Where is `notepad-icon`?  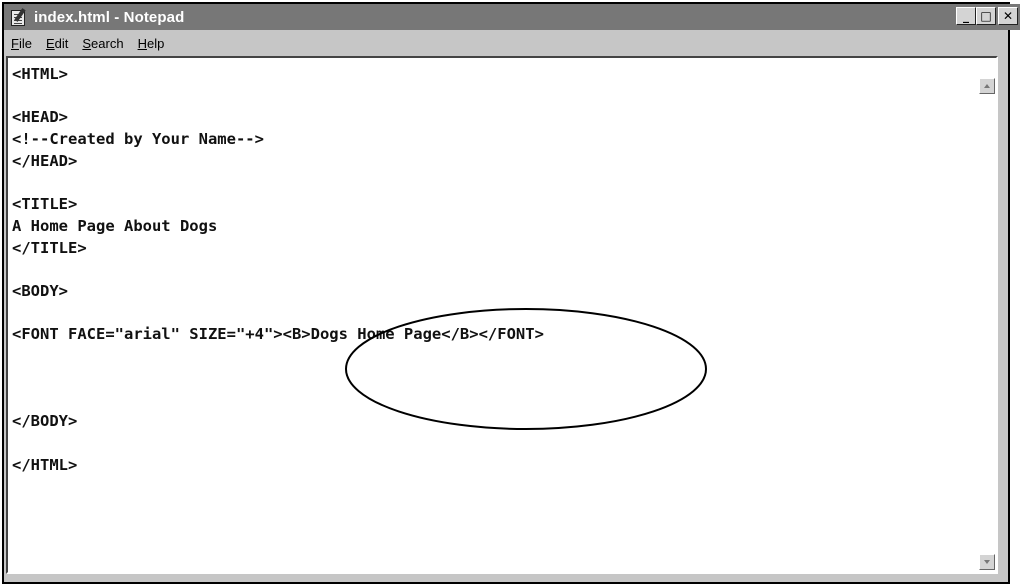
notepad-icon is located at coordinates (19, 17).